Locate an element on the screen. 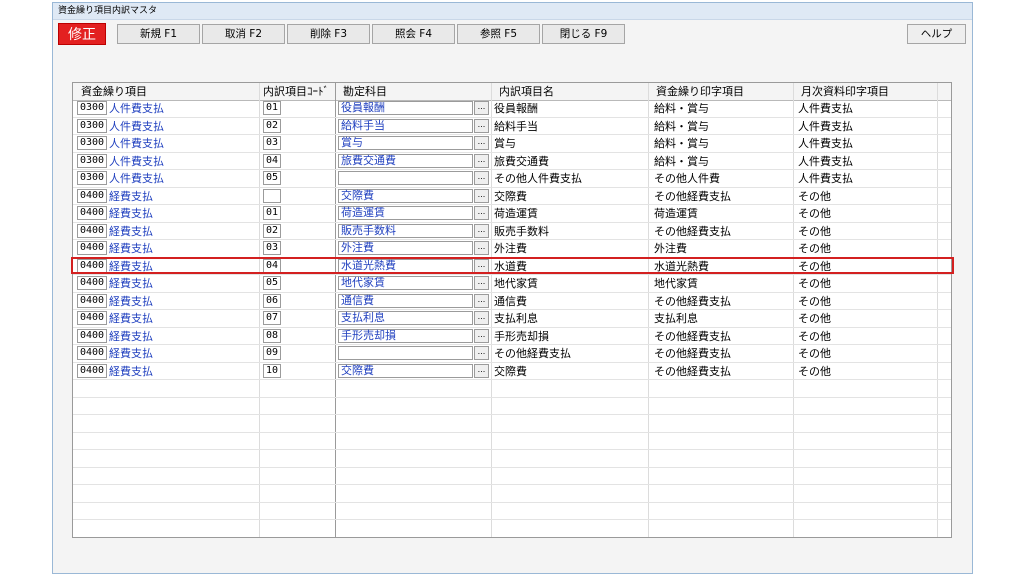 This screenshot has height=576, width=1024. sub-code-field: 08 is located at coordinates (272, 335).